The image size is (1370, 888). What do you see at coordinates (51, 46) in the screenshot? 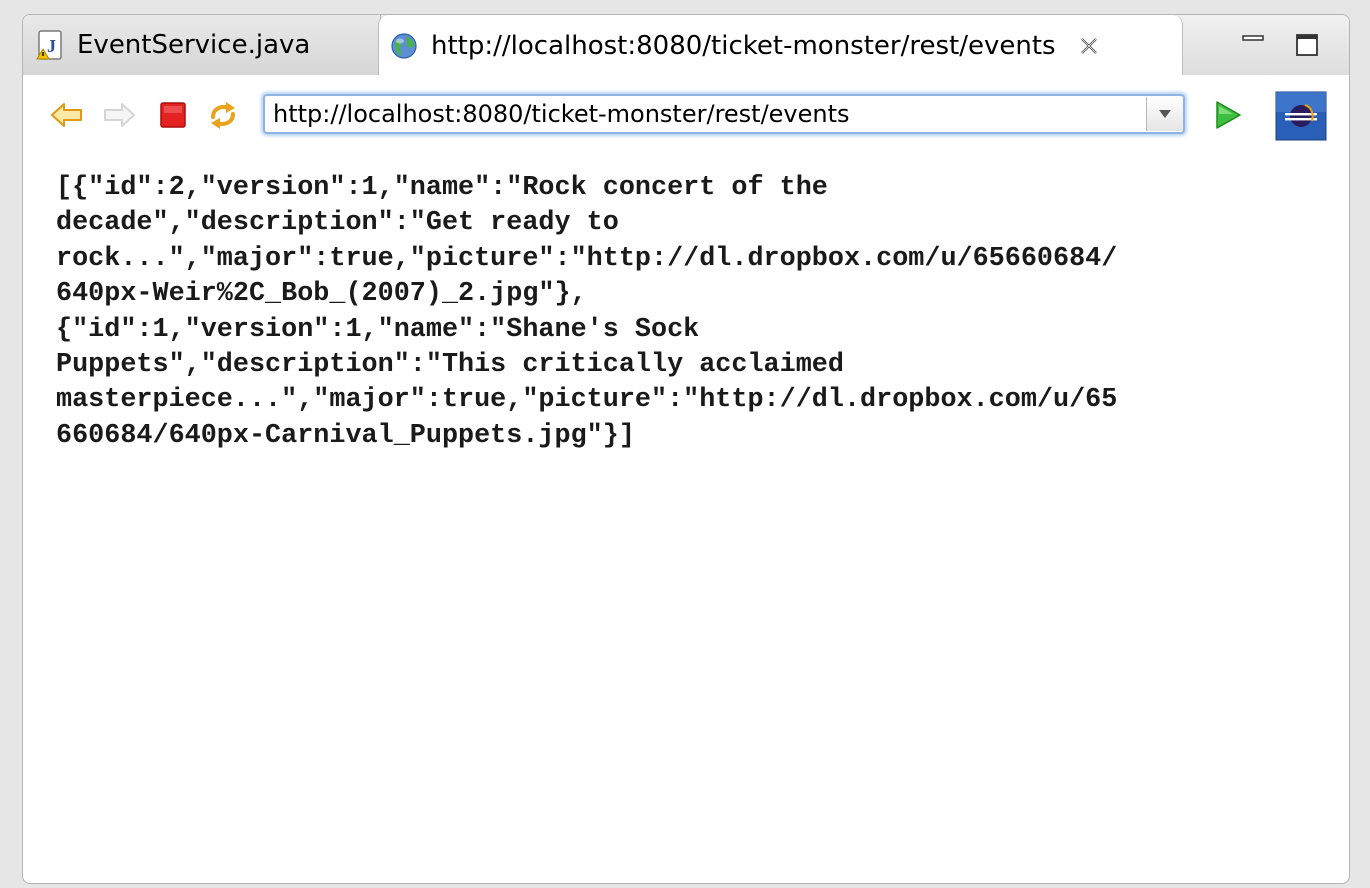
I see `svg-text: J` at bounding box center [51, 46].